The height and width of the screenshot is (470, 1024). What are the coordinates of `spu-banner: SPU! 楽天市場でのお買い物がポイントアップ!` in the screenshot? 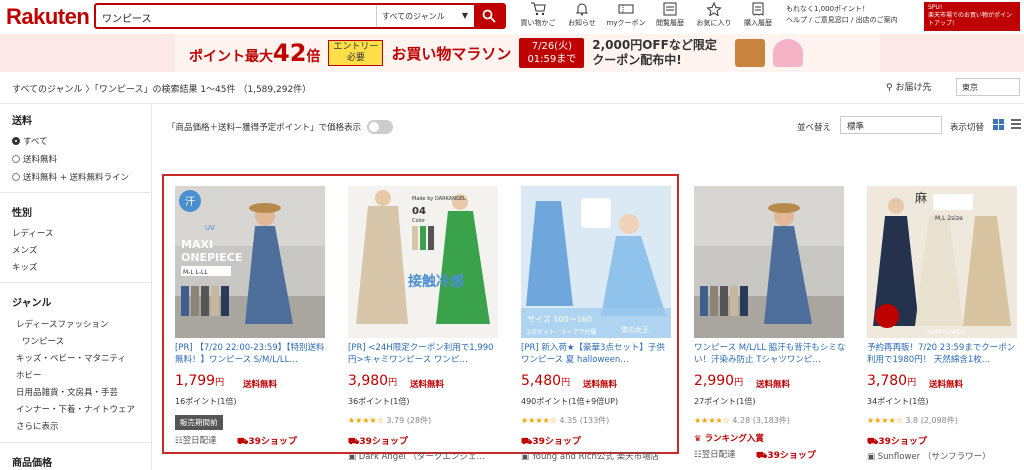 It's located at (972, 16).